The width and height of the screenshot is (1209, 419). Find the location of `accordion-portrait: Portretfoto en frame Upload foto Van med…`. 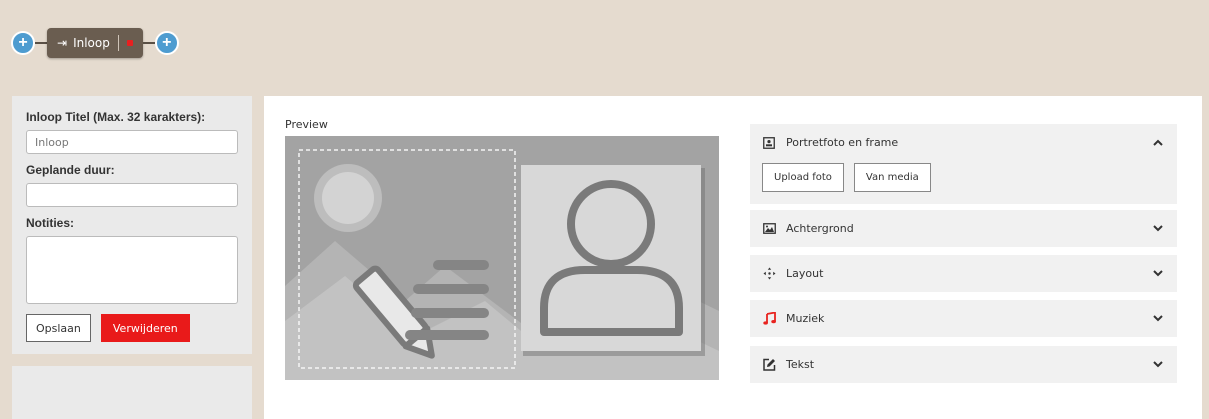

accordion-portrait: Portretfoto en frame Upload foto Van med… is located at coordinates (963, 164).